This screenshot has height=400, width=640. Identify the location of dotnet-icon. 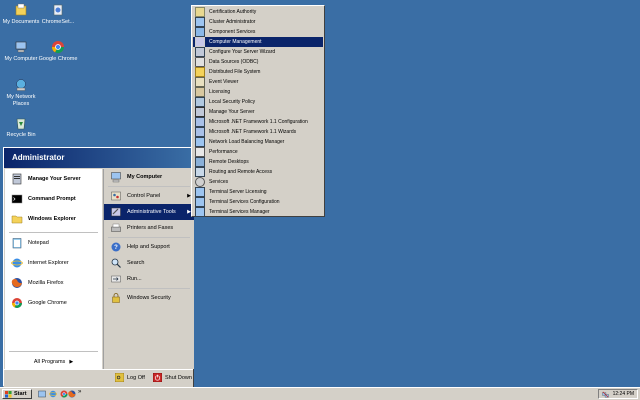
(200, 132).